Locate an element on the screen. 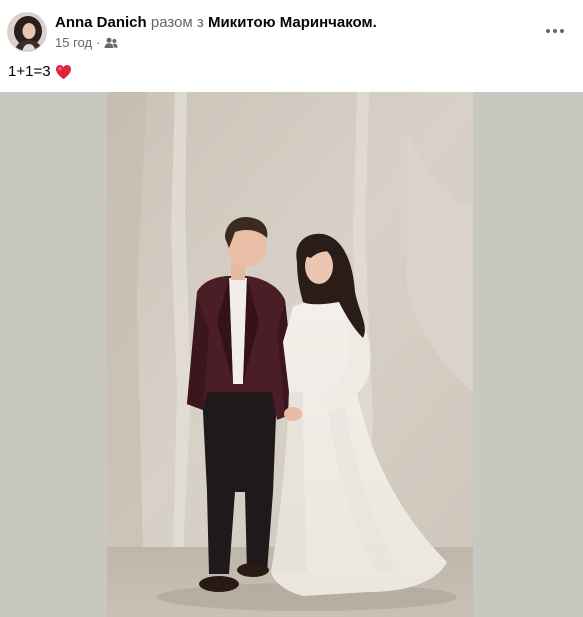 This screenshot has height=617, width=583. post-message: 1+1=3 is located at coordinates (40, 72).